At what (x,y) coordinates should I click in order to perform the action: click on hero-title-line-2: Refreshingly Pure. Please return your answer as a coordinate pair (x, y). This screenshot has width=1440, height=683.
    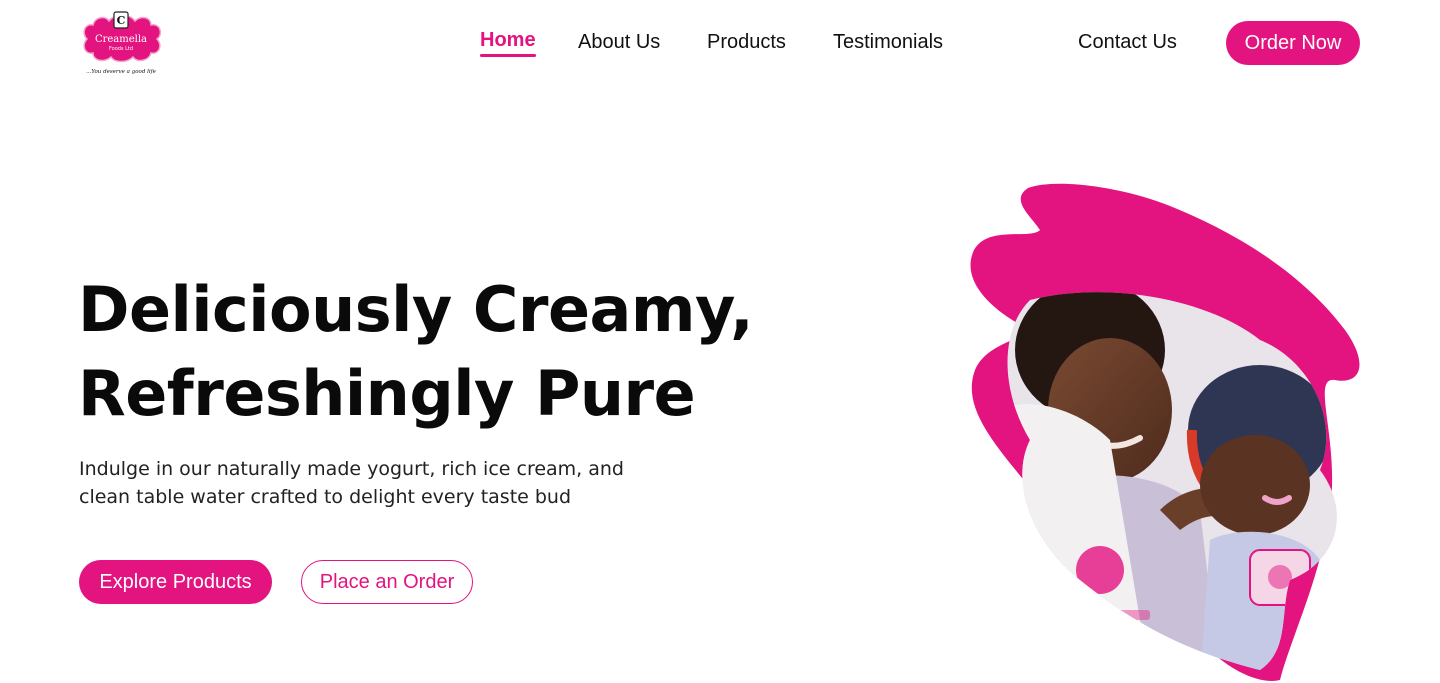
    Looking at the image, I should click on (387, 393).